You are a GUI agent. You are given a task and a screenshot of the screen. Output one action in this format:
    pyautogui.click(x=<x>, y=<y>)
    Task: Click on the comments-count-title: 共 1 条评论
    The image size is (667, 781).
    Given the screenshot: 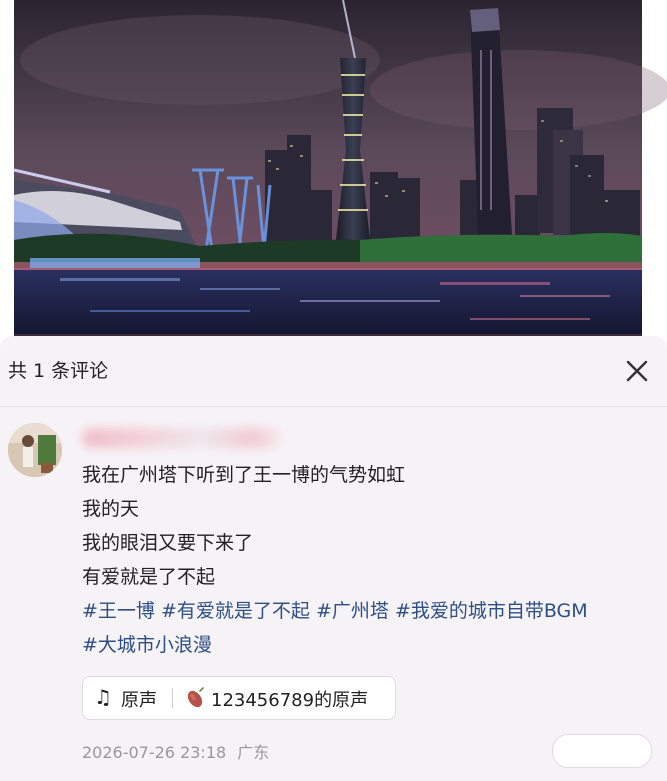 What is the action you would take?
    pyautogui.click(x=58, y=371)
    